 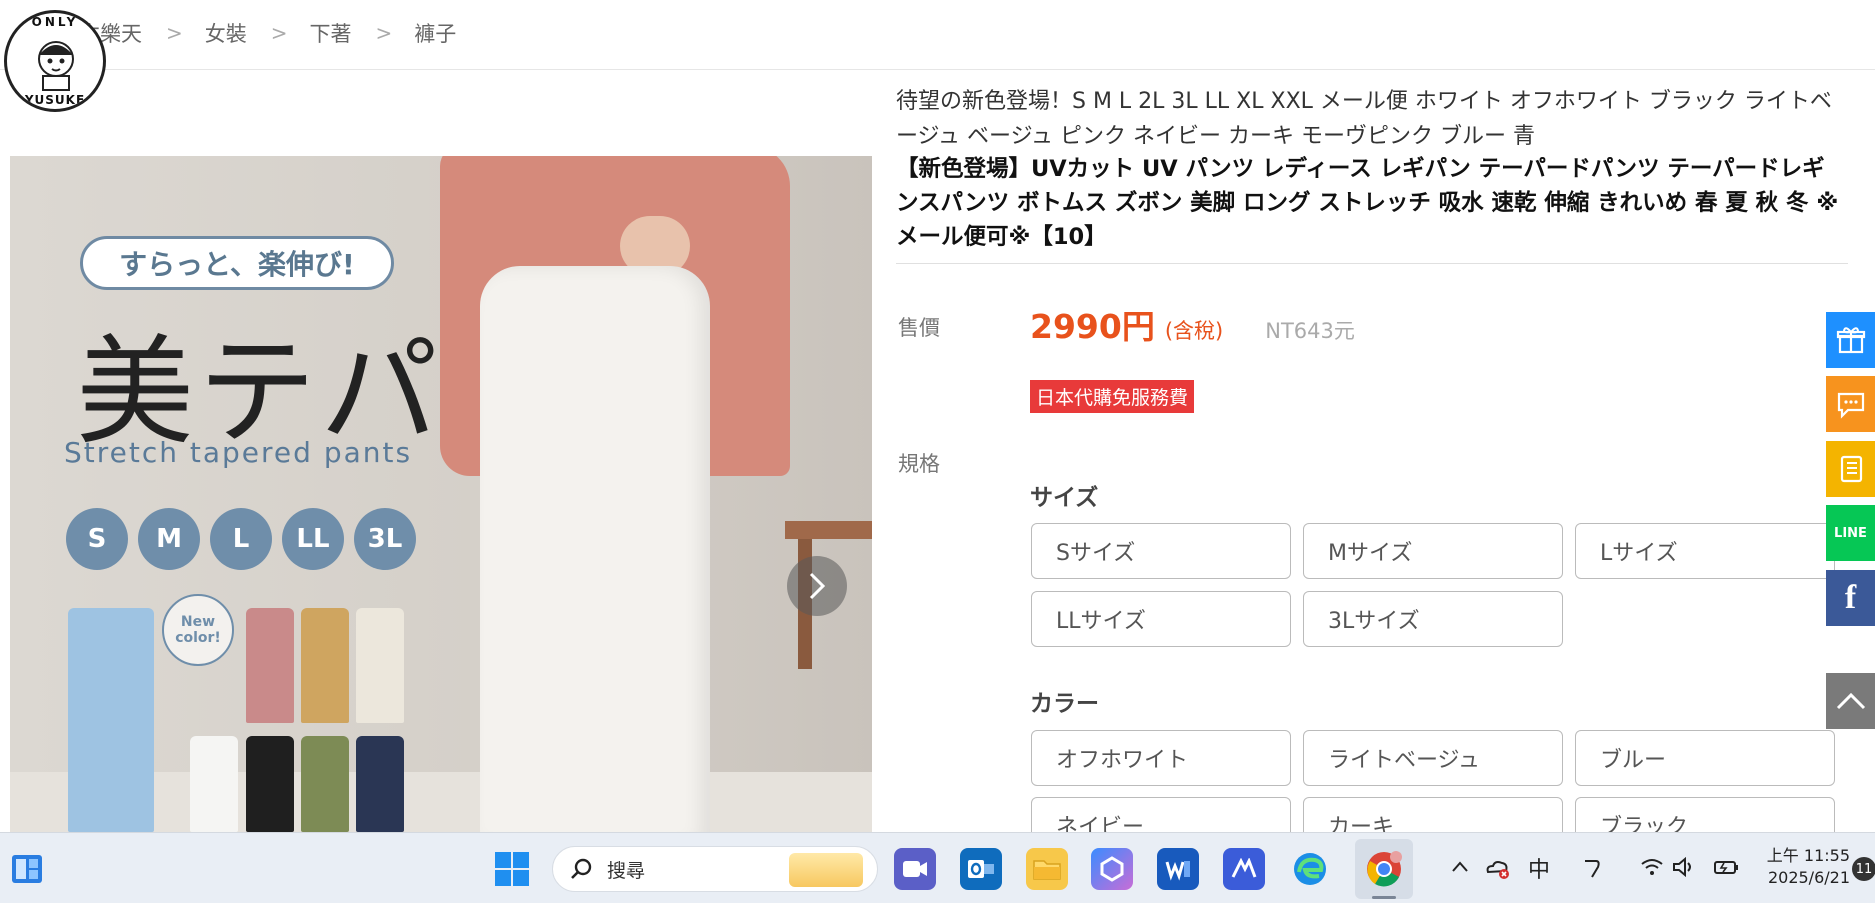 What do you see at coordinates (385, 539) in the screenshot?
I see `image-size-3l: 3L` at bounding box center [385, 539].